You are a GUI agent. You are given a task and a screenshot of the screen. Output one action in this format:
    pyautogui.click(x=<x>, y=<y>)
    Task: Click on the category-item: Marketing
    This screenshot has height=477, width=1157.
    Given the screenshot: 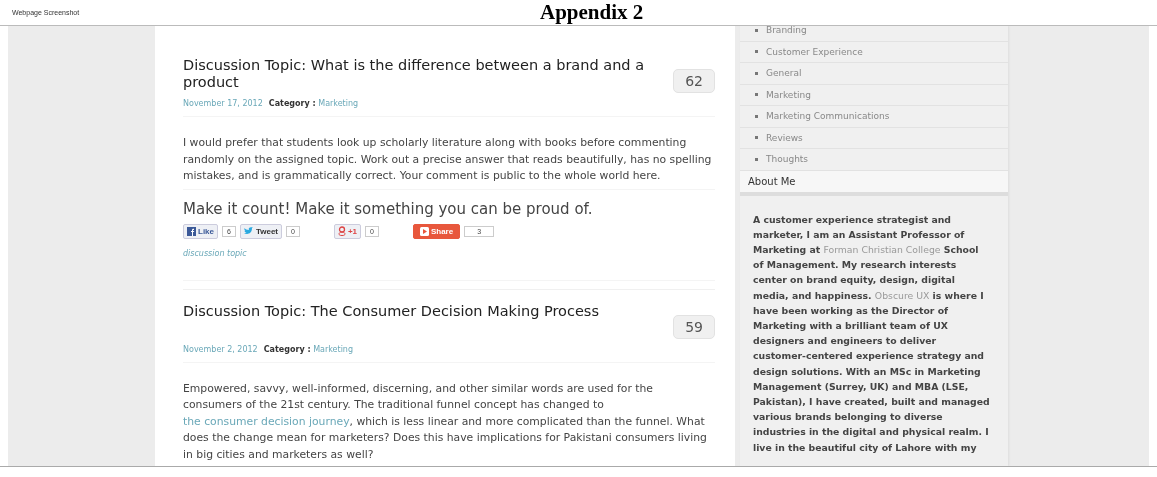 What is the action you would take?
    pyautogui.click(x=788, y=94)
    